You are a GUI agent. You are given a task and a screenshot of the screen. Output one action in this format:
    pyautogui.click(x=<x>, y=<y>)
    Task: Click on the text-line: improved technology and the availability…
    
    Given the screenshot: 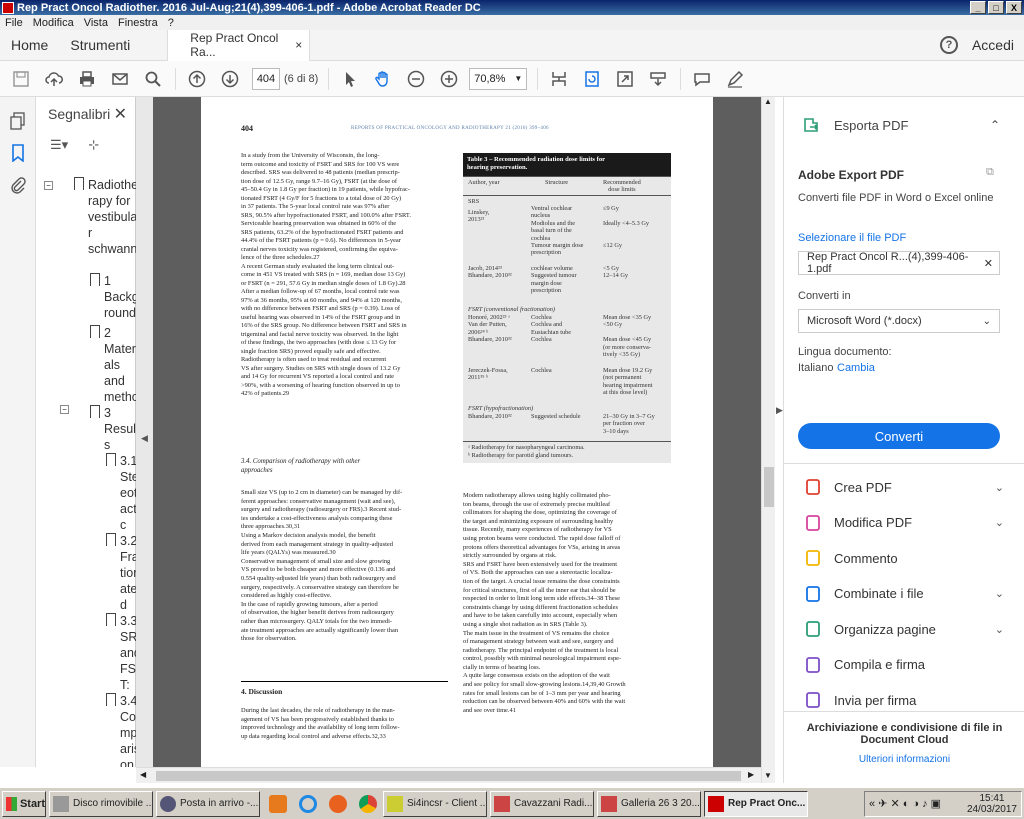 What is the action you would take?
    pyautogui.click(x=320, y=728)
    